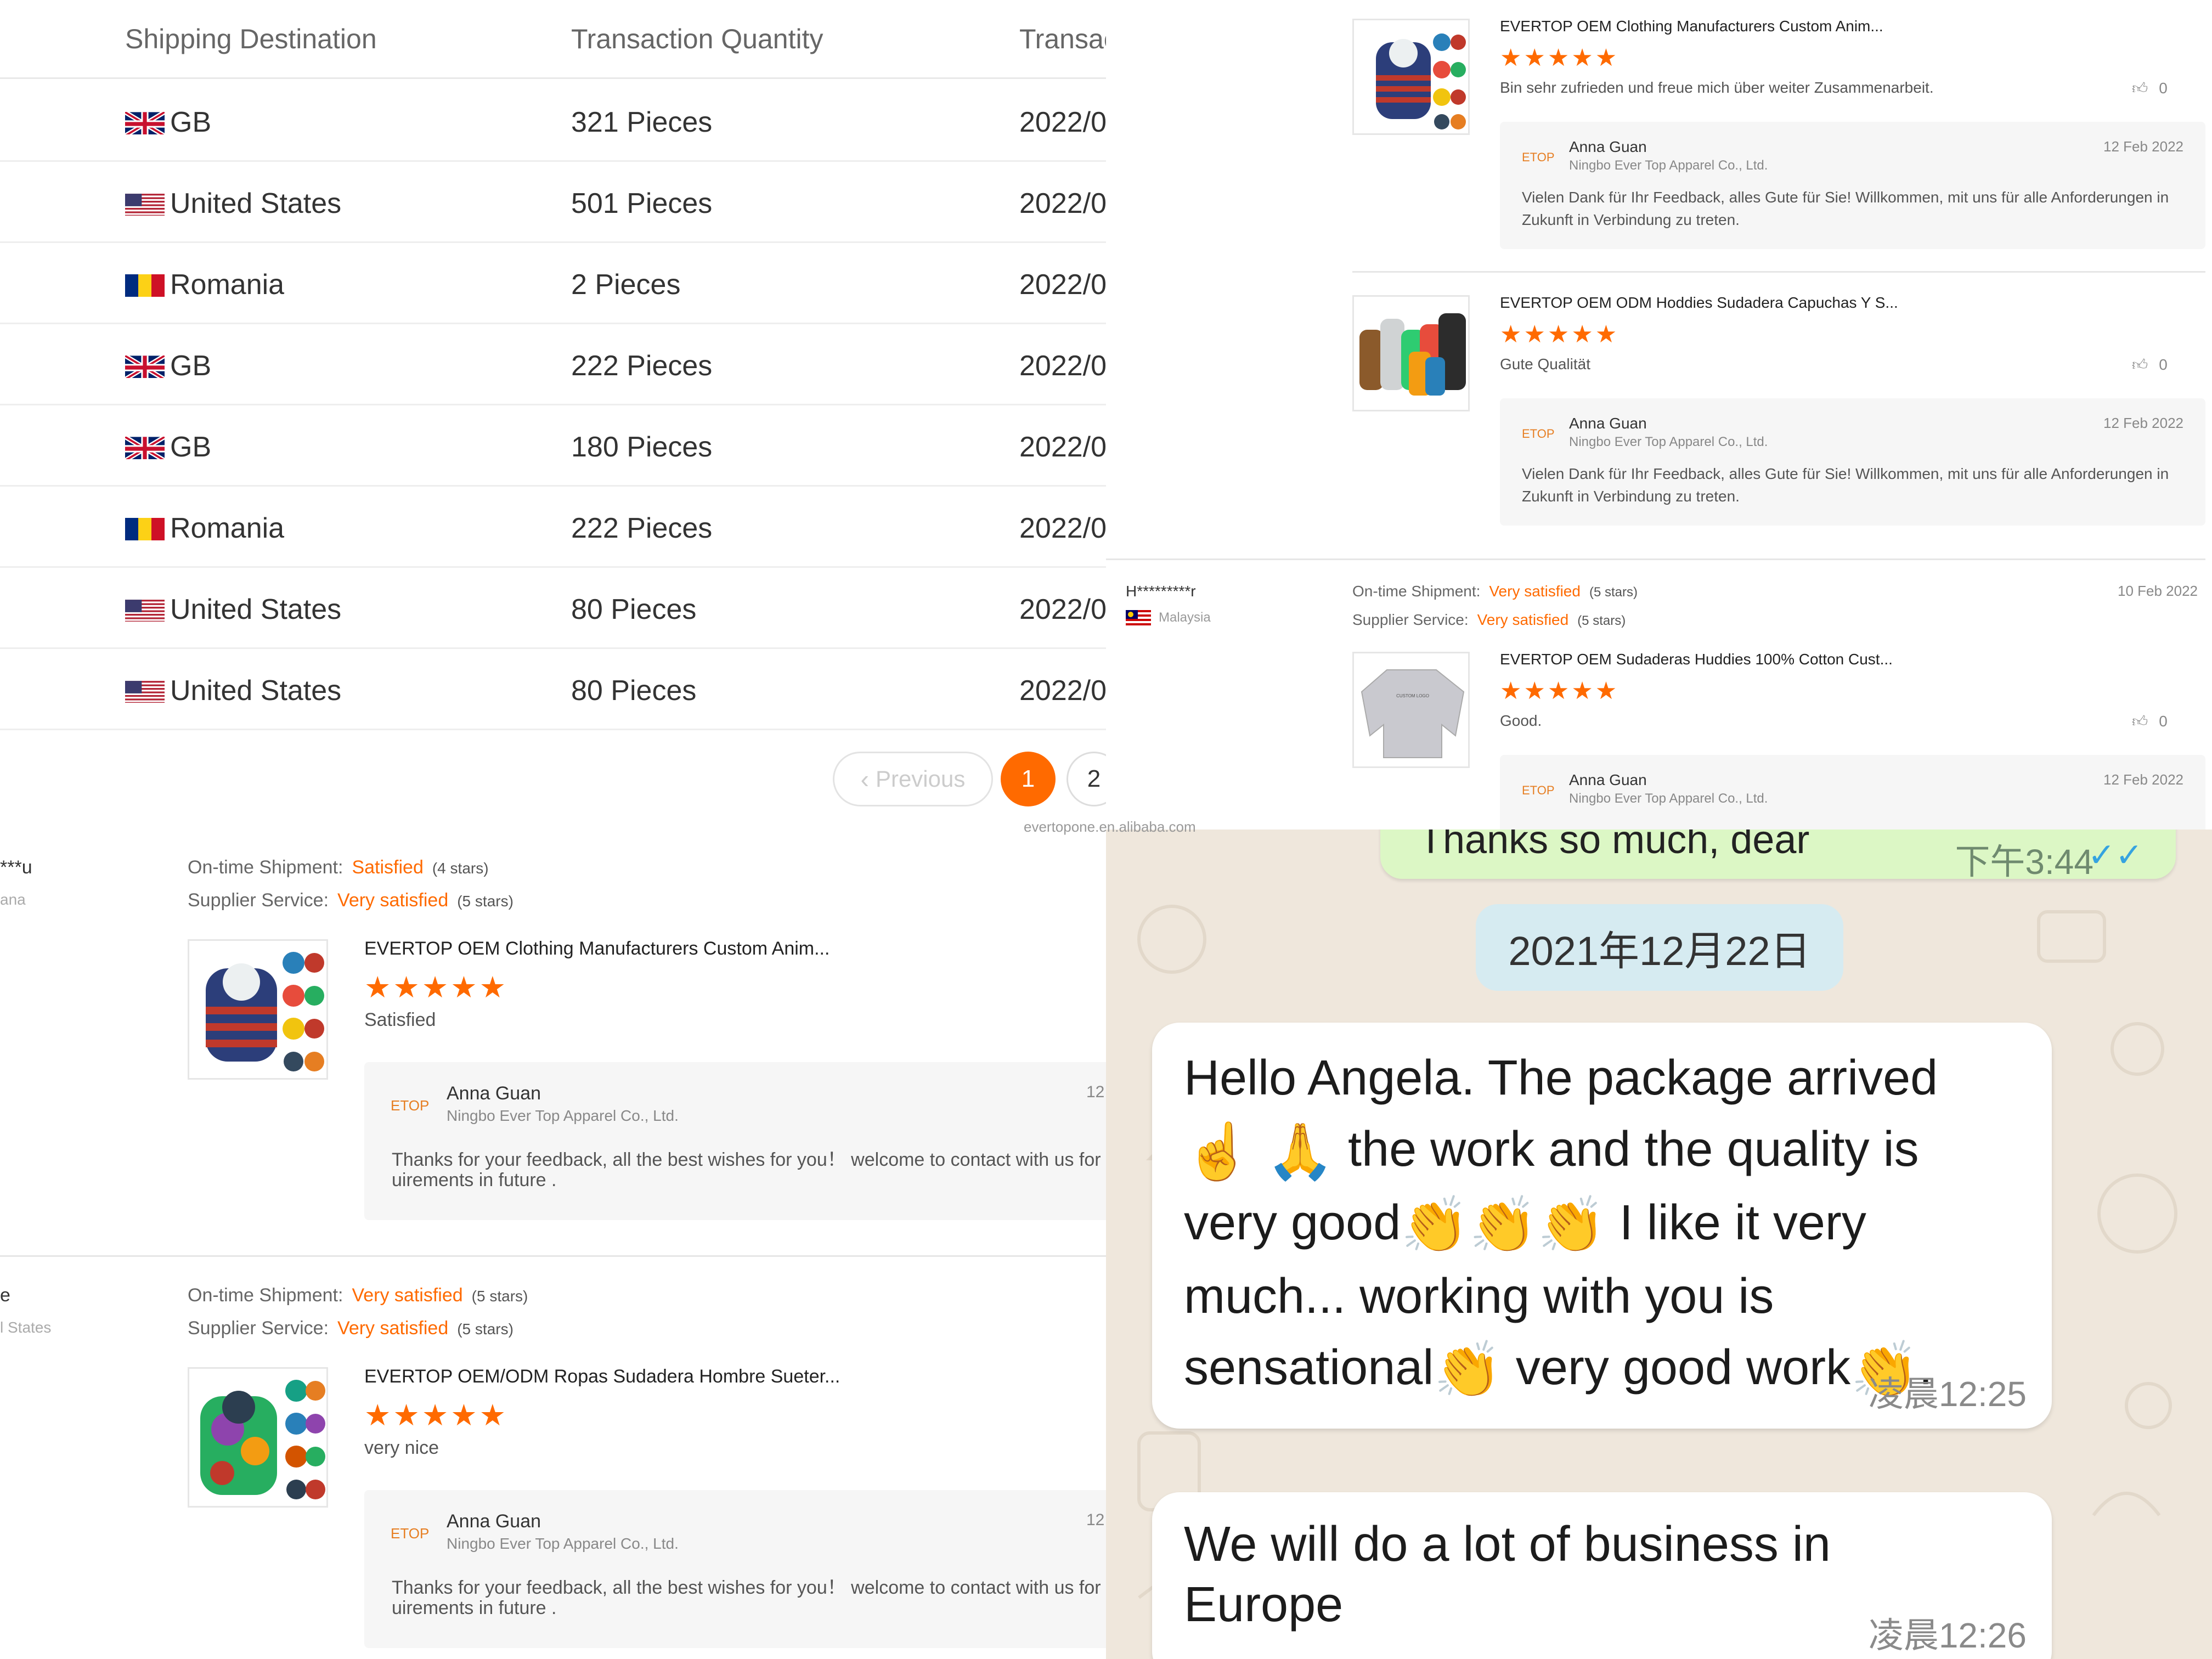 This screenshot has height=1659, width=2212. I want to click on message-line: very good👏👏👏 I like it very, so click(1612, 1224).